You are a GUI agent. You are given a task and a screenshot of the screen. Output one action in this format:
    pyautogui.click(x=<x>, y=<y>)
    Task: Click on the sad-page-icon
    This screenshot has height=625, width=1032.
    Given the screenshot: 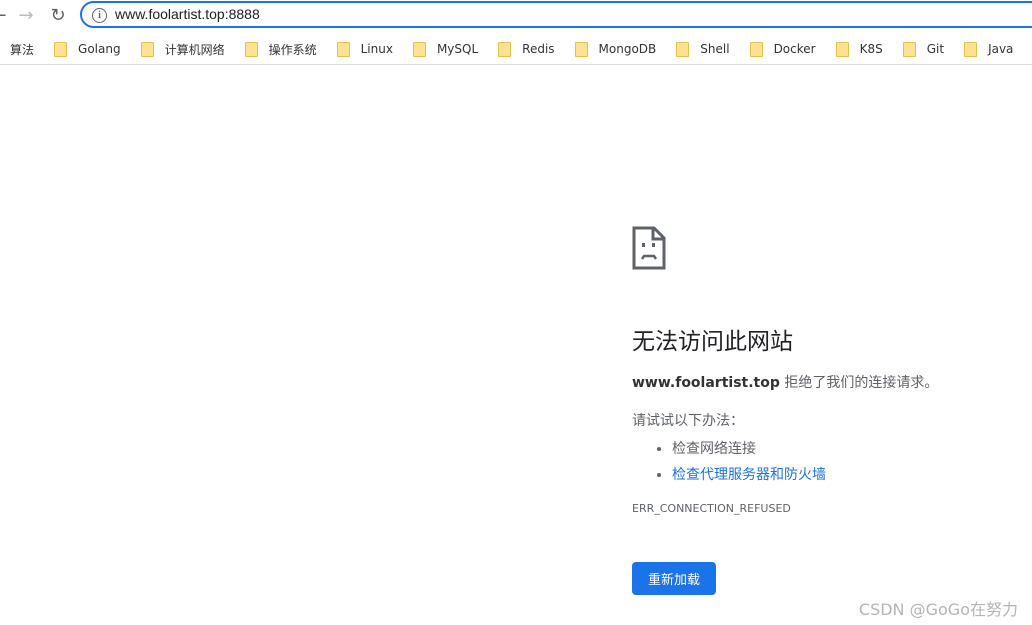 What is the action you would take?
    pyautogui.click(x=649, y=248)
    